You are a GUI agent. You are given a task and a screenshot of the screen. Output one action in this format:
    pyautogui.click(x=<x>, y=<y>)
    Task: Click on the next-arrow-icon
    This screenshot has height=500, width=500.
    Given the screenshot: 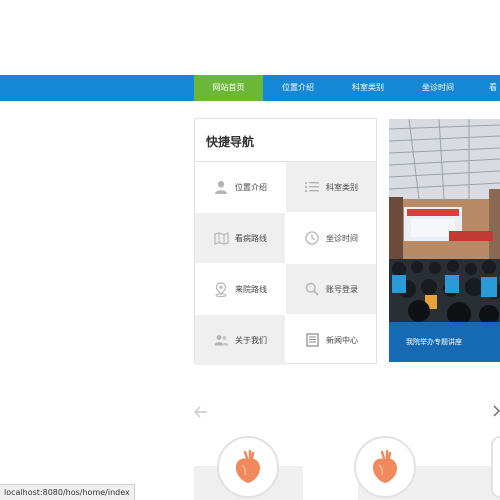 What is the action you would take?
    pyautogui.click(x=496, y=411)
    